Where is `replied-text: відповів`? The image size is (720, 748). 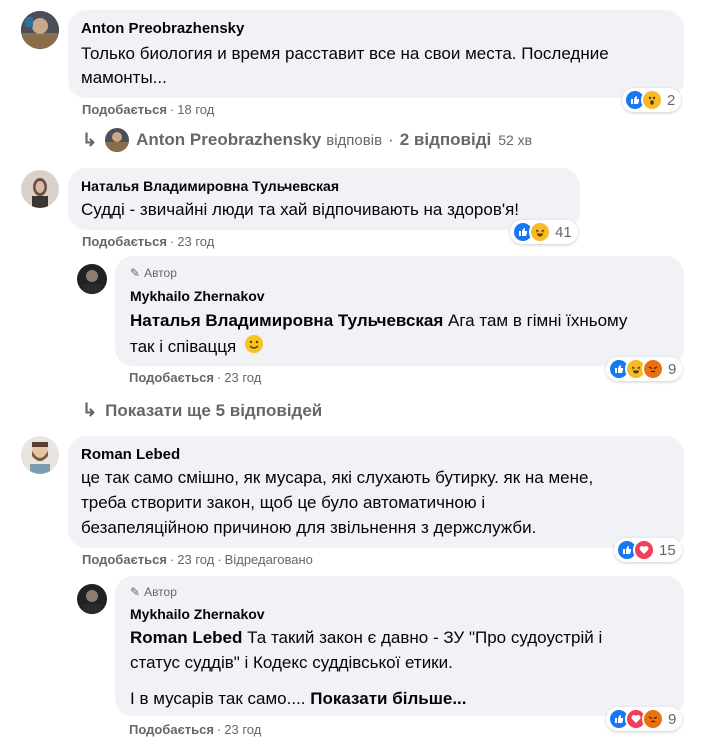
replied-text: відповів is located at coordinates (354, 140).